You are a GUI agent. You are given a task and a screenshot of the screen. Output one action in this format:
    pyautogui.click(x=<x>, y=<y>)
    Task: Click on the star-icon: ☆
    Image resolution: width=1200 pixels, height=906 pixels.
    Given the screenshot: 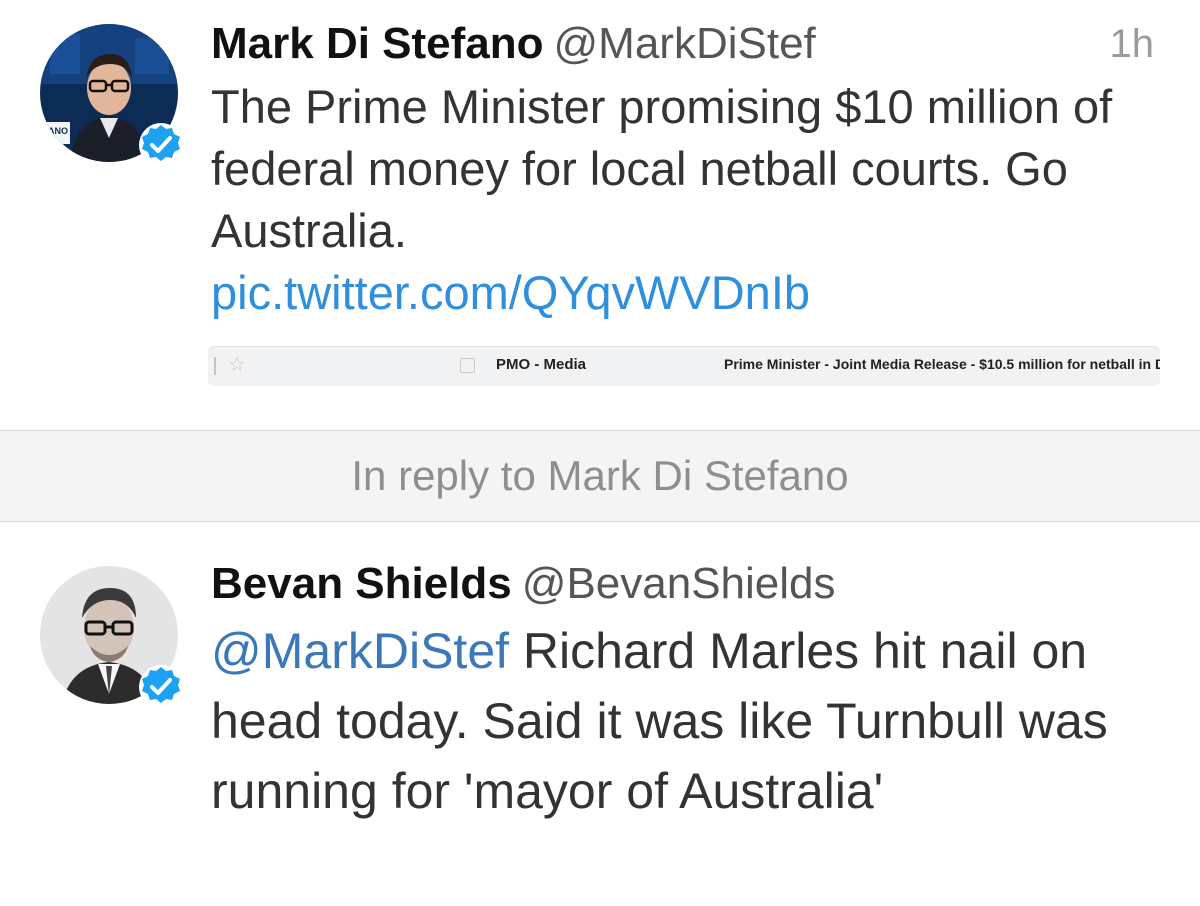 What is the action you would take?
    pyautogui.click(x=237, y=364)
    